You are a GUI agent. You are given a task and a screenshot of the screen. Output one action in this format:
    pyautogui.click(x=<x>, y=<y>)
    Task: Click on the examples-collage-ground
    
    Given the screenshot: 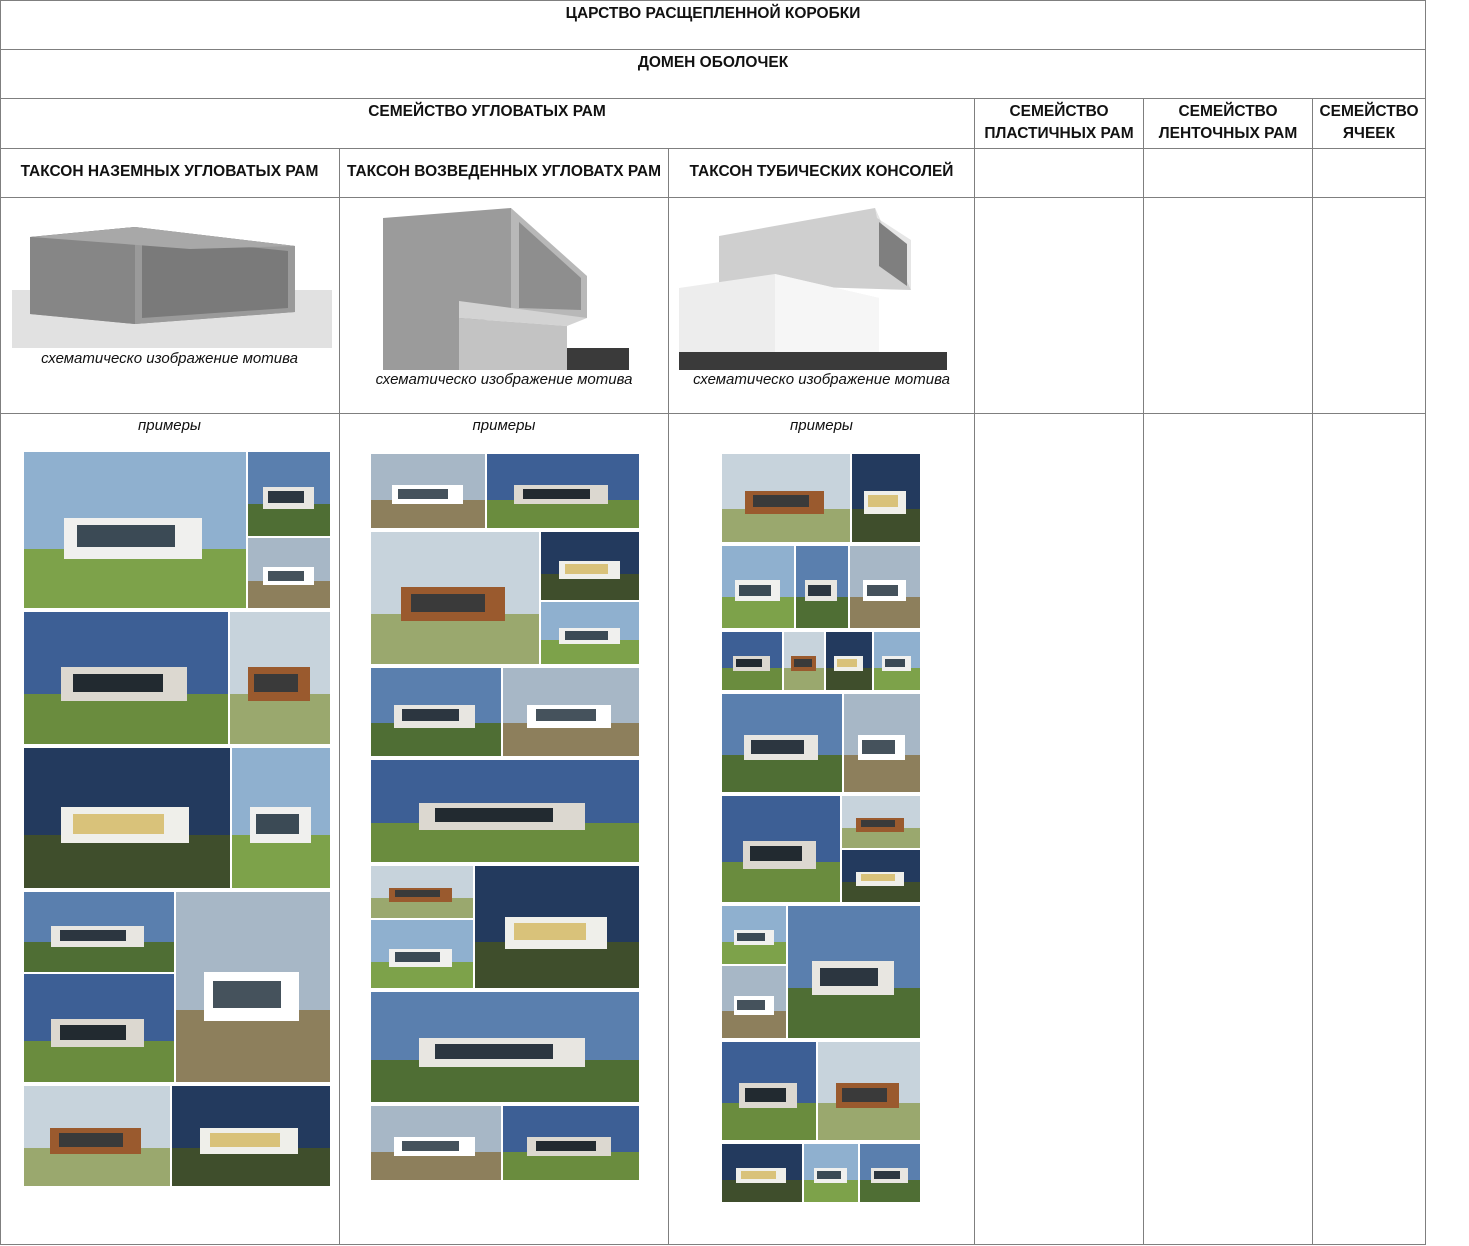 What is the action you would take?
    pyautogui.click(x=177, y=819)
    